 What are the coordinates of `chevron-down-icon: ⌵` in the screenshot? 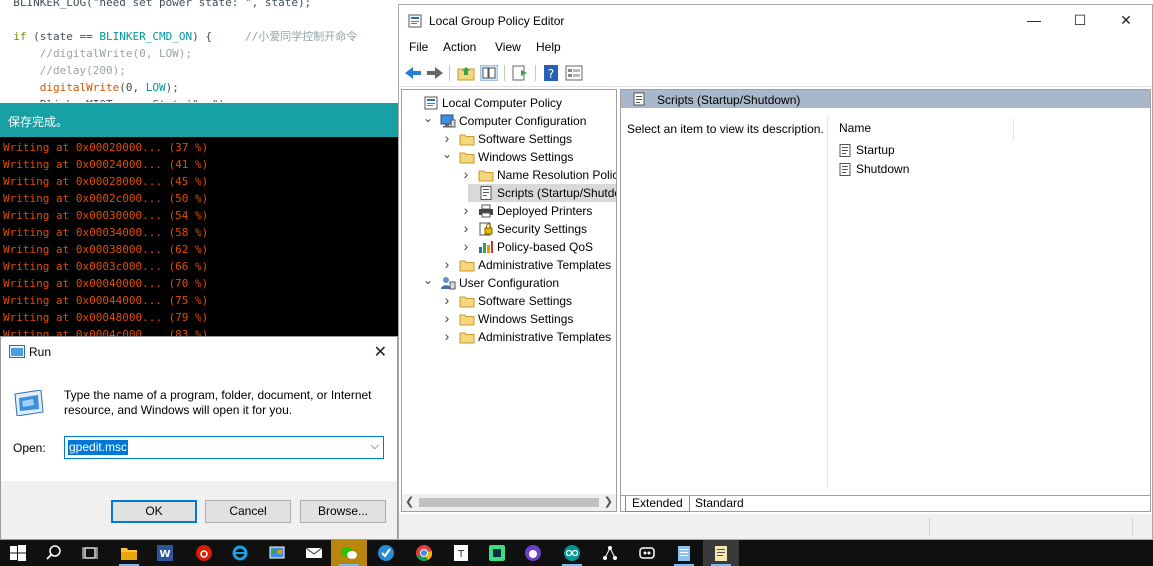 It's located at (375, 446).